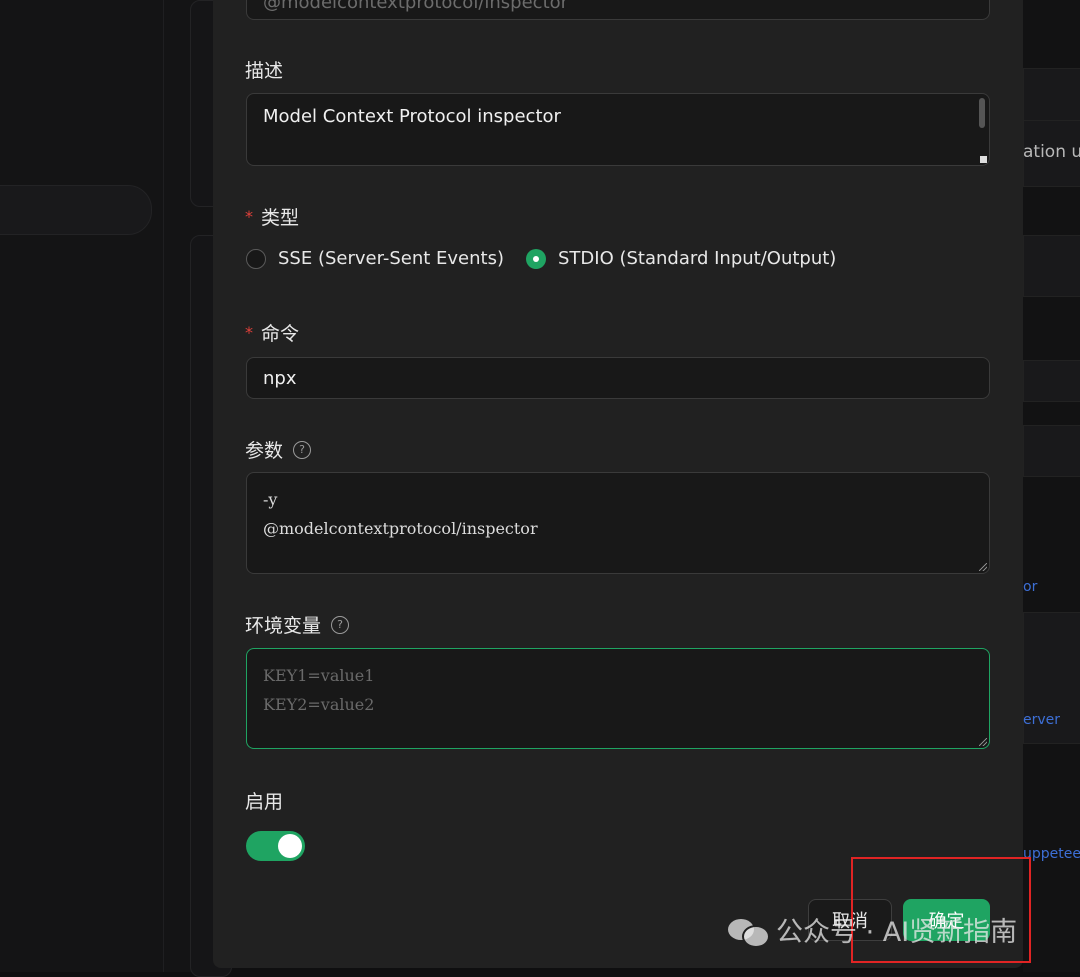 The height and width of the screenshot is (977, 1080). Describe the element at coordinates (618, 129) in the screenshot. I see `description-textarea: Model Context Protocol inspector` at that location.